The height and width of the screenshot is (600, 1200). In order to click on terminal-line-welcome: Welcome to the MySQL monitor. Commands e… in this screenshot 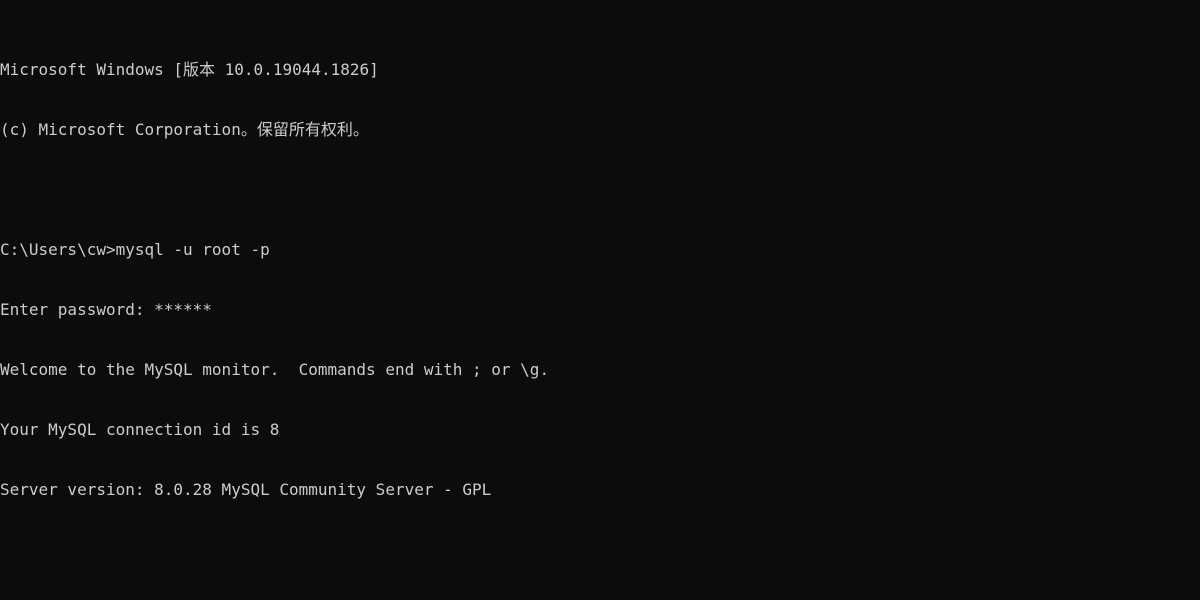, I will do `click(275, 369)`.